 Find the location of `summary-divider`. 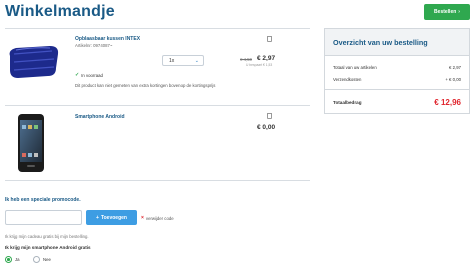

summary-divider is located at coordinates (397, 89).